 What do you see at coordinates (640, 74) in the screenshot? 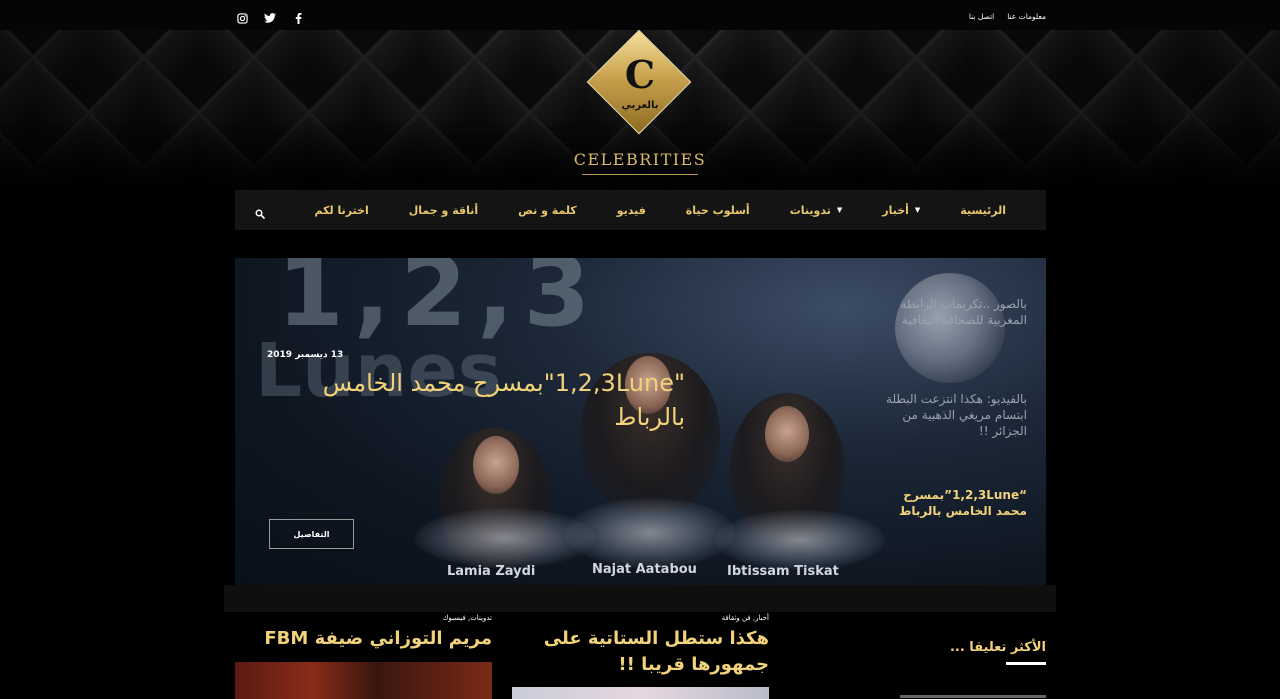
I see `logo-letter: C` at bounding box center [640, 74].